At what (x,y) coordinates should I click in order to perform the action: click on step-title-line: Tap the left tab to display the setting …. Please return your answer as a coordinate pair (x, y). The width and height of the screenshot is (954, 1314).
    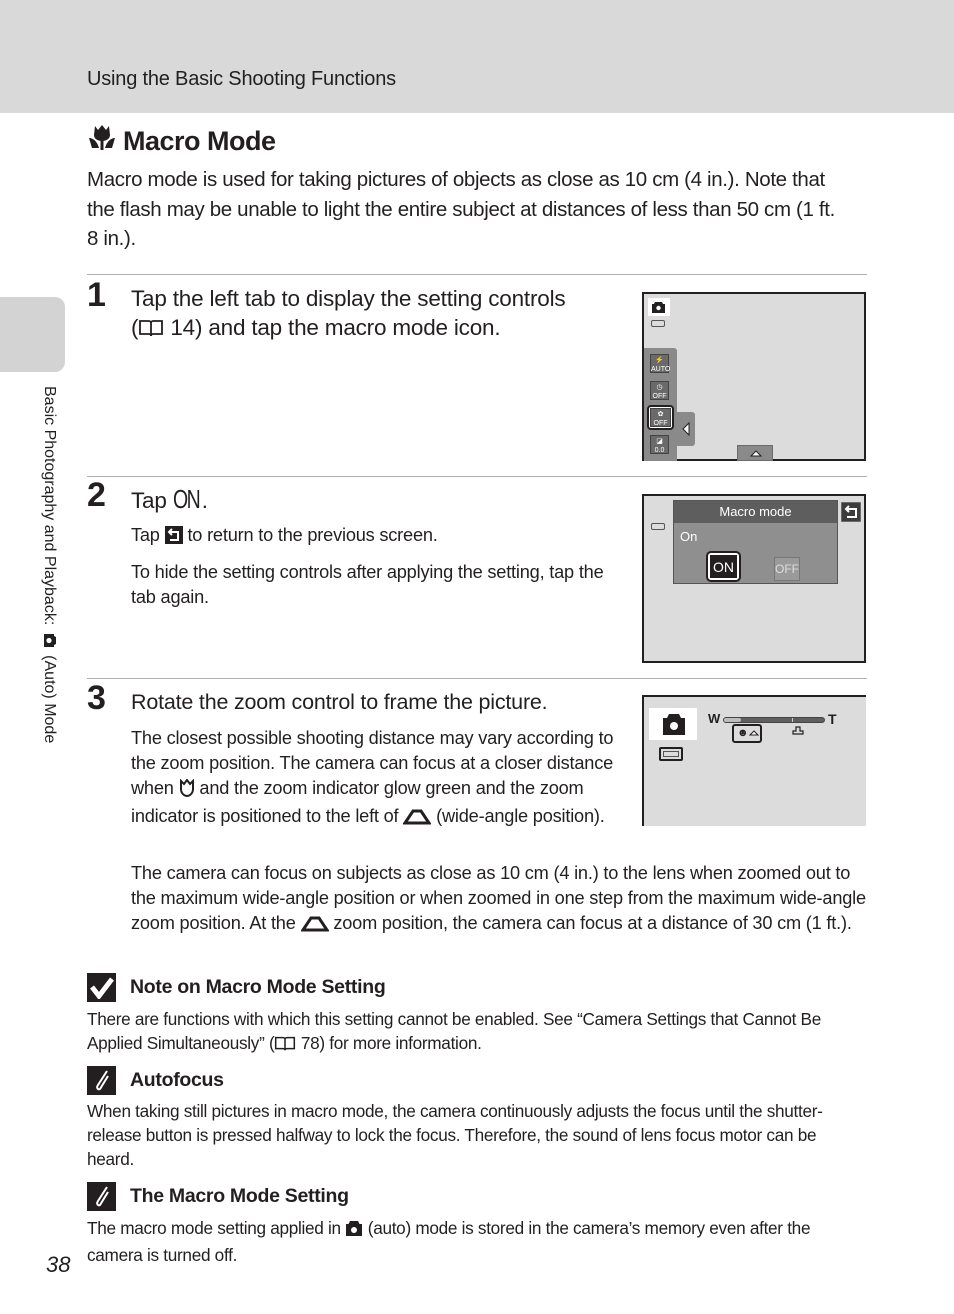
    Looking at the image, I should click on (348, 298).